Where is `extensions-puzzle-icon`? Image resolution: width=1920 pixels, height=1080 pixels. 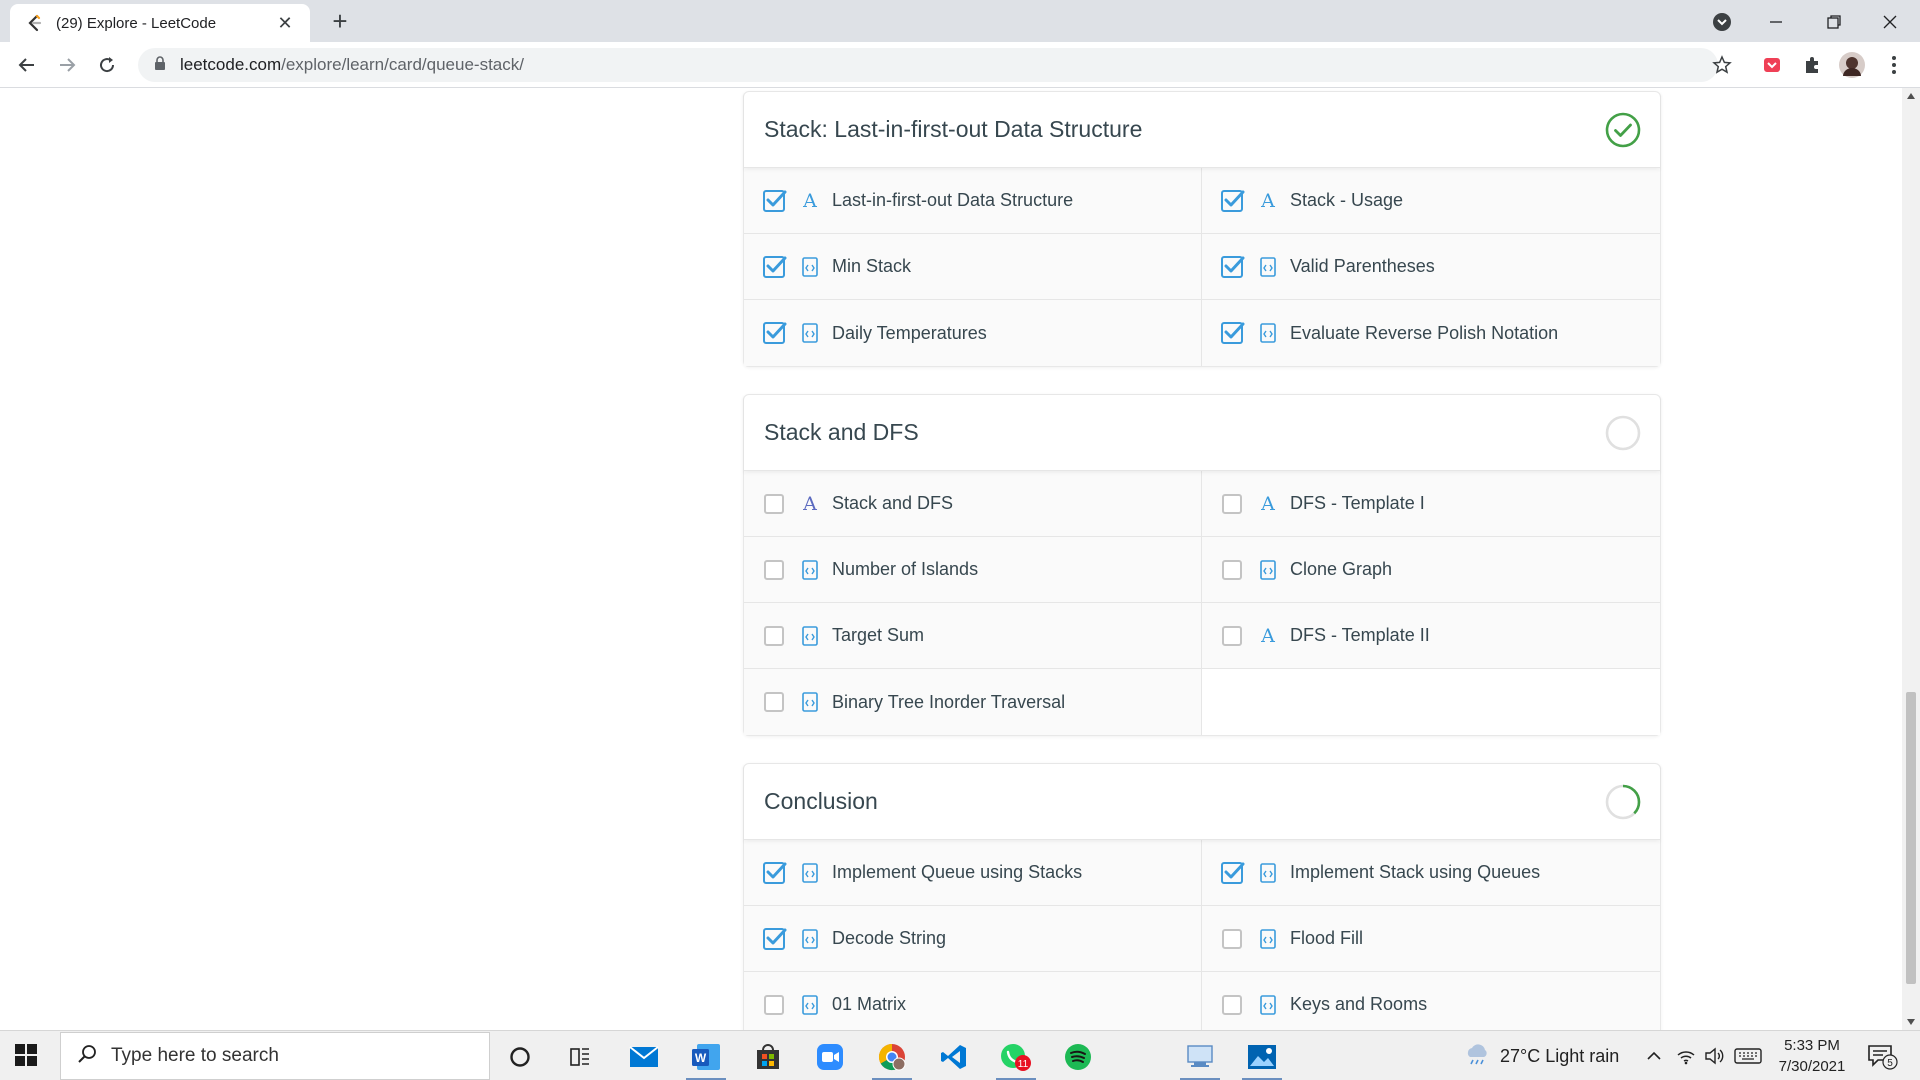
extensions-puzzle-icon is located at coordinates (1812, 65).